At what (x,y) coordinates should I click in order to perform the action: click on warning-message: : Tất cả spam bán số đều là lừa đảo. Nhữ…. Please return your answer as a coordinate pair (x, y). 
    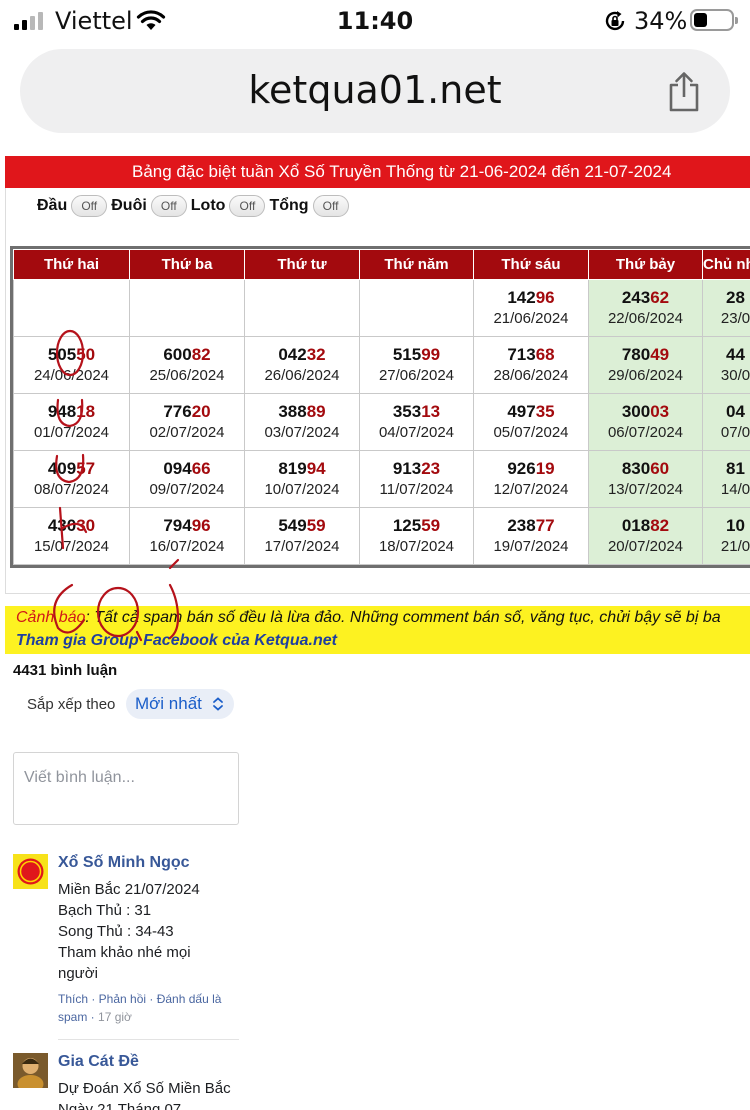
    Looking at the image, I should click on (403, 617).